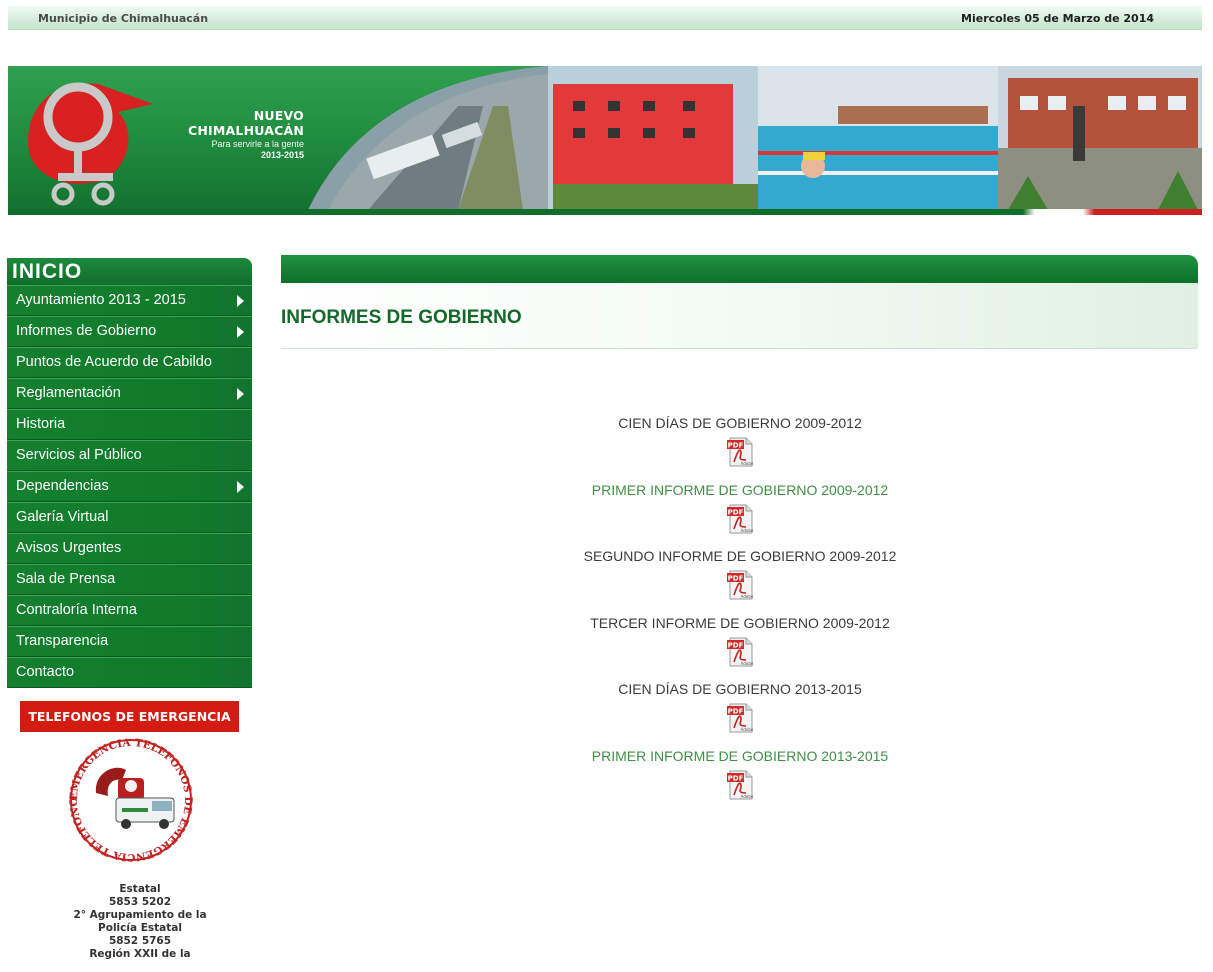 This screenshot has height=972, width=1213. What do you see at coordinates (66, 579) in the screenshot?
I see `sidebar-item-label: Sala de Prensa` at bounding box center [66, 579].